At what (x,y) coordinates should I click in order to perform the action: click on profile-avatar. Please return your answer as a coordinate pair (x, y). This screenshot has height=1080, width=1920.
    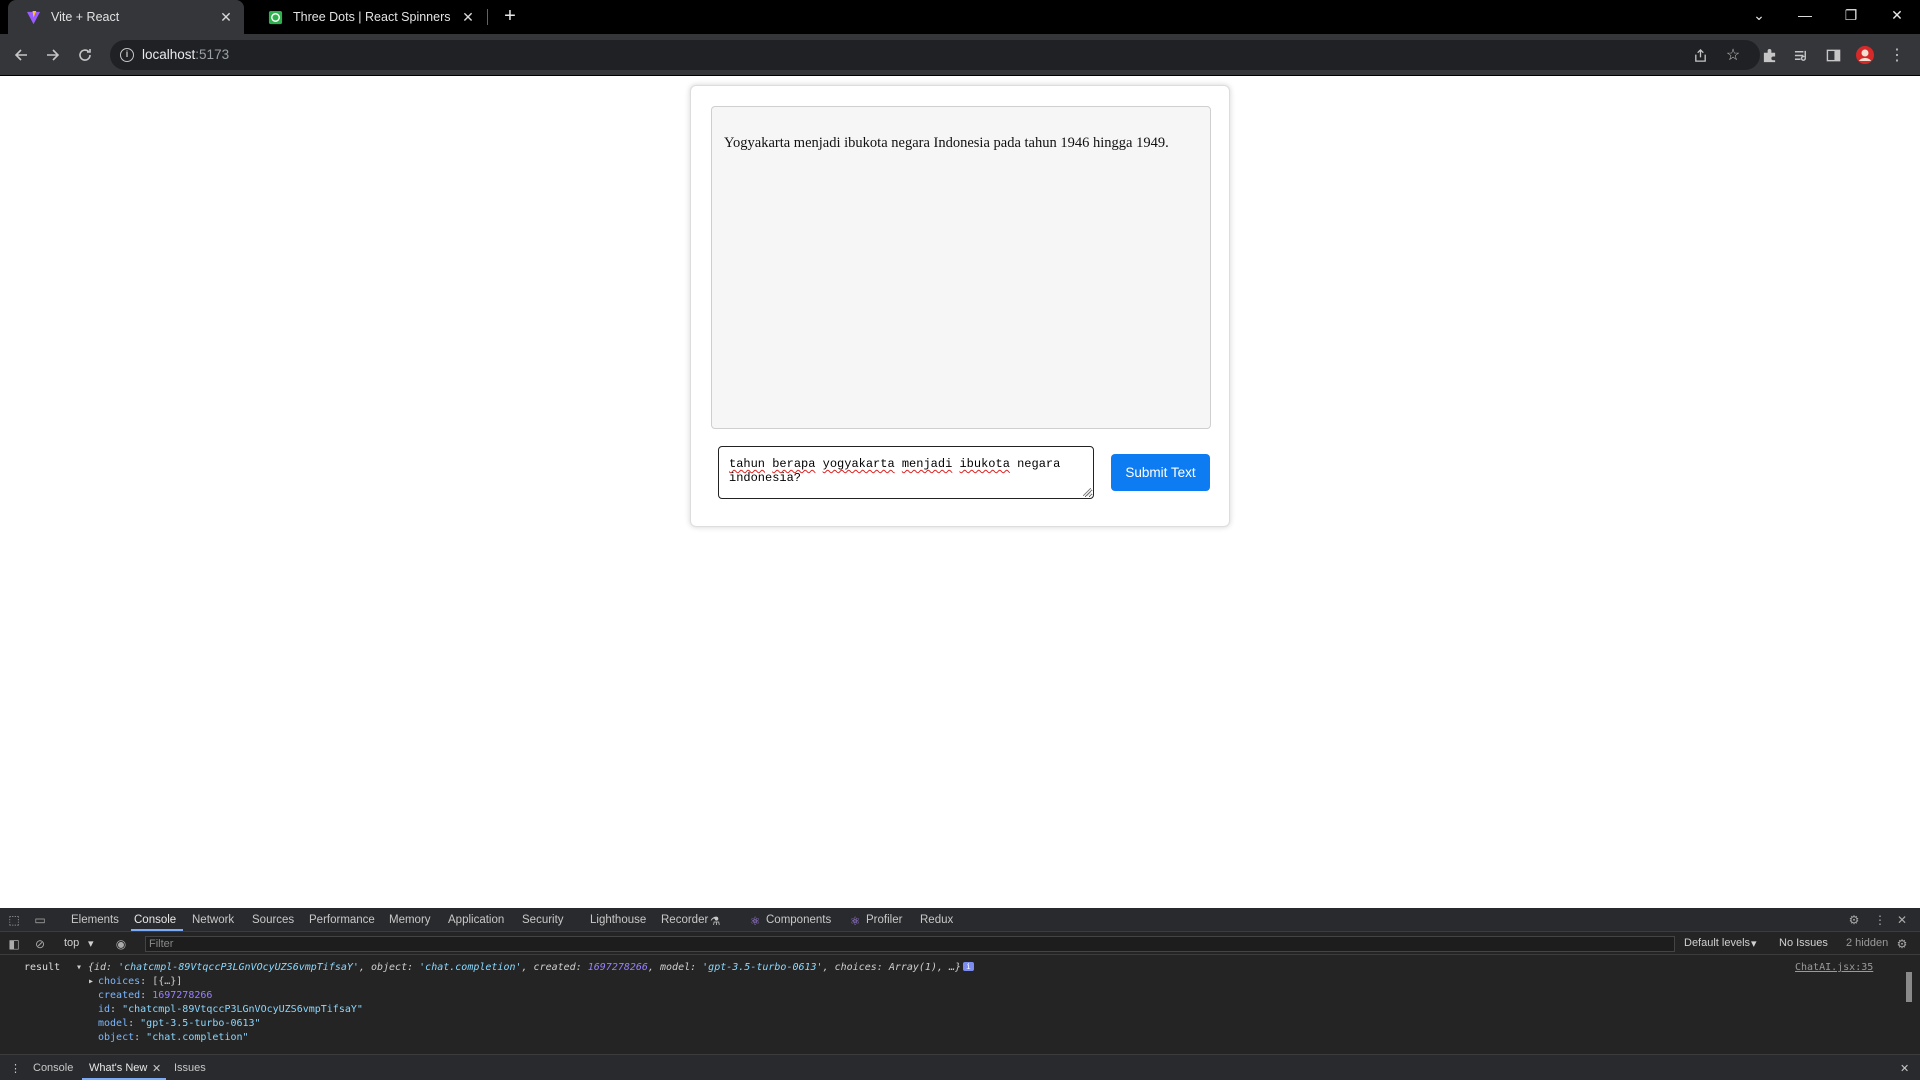
    Looking at the image, I should click on (1865, 55).